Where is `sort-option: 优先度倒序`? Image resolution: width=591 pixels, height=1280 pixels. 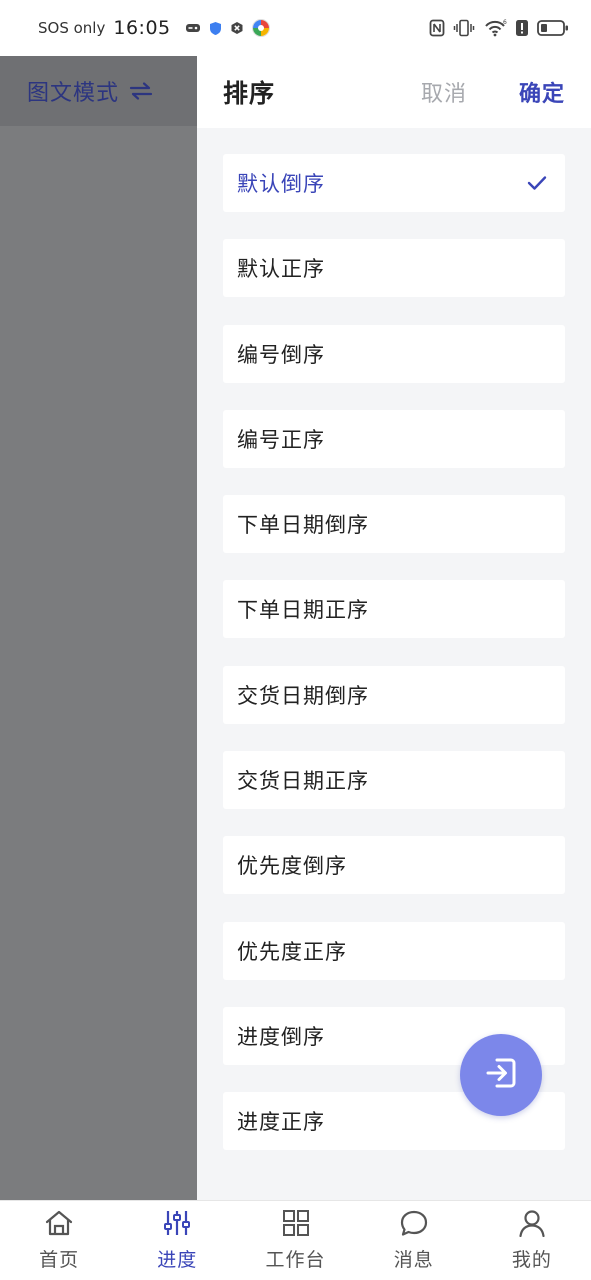 sort-option: 优先度倒序 is located at coordinates (394, 865).